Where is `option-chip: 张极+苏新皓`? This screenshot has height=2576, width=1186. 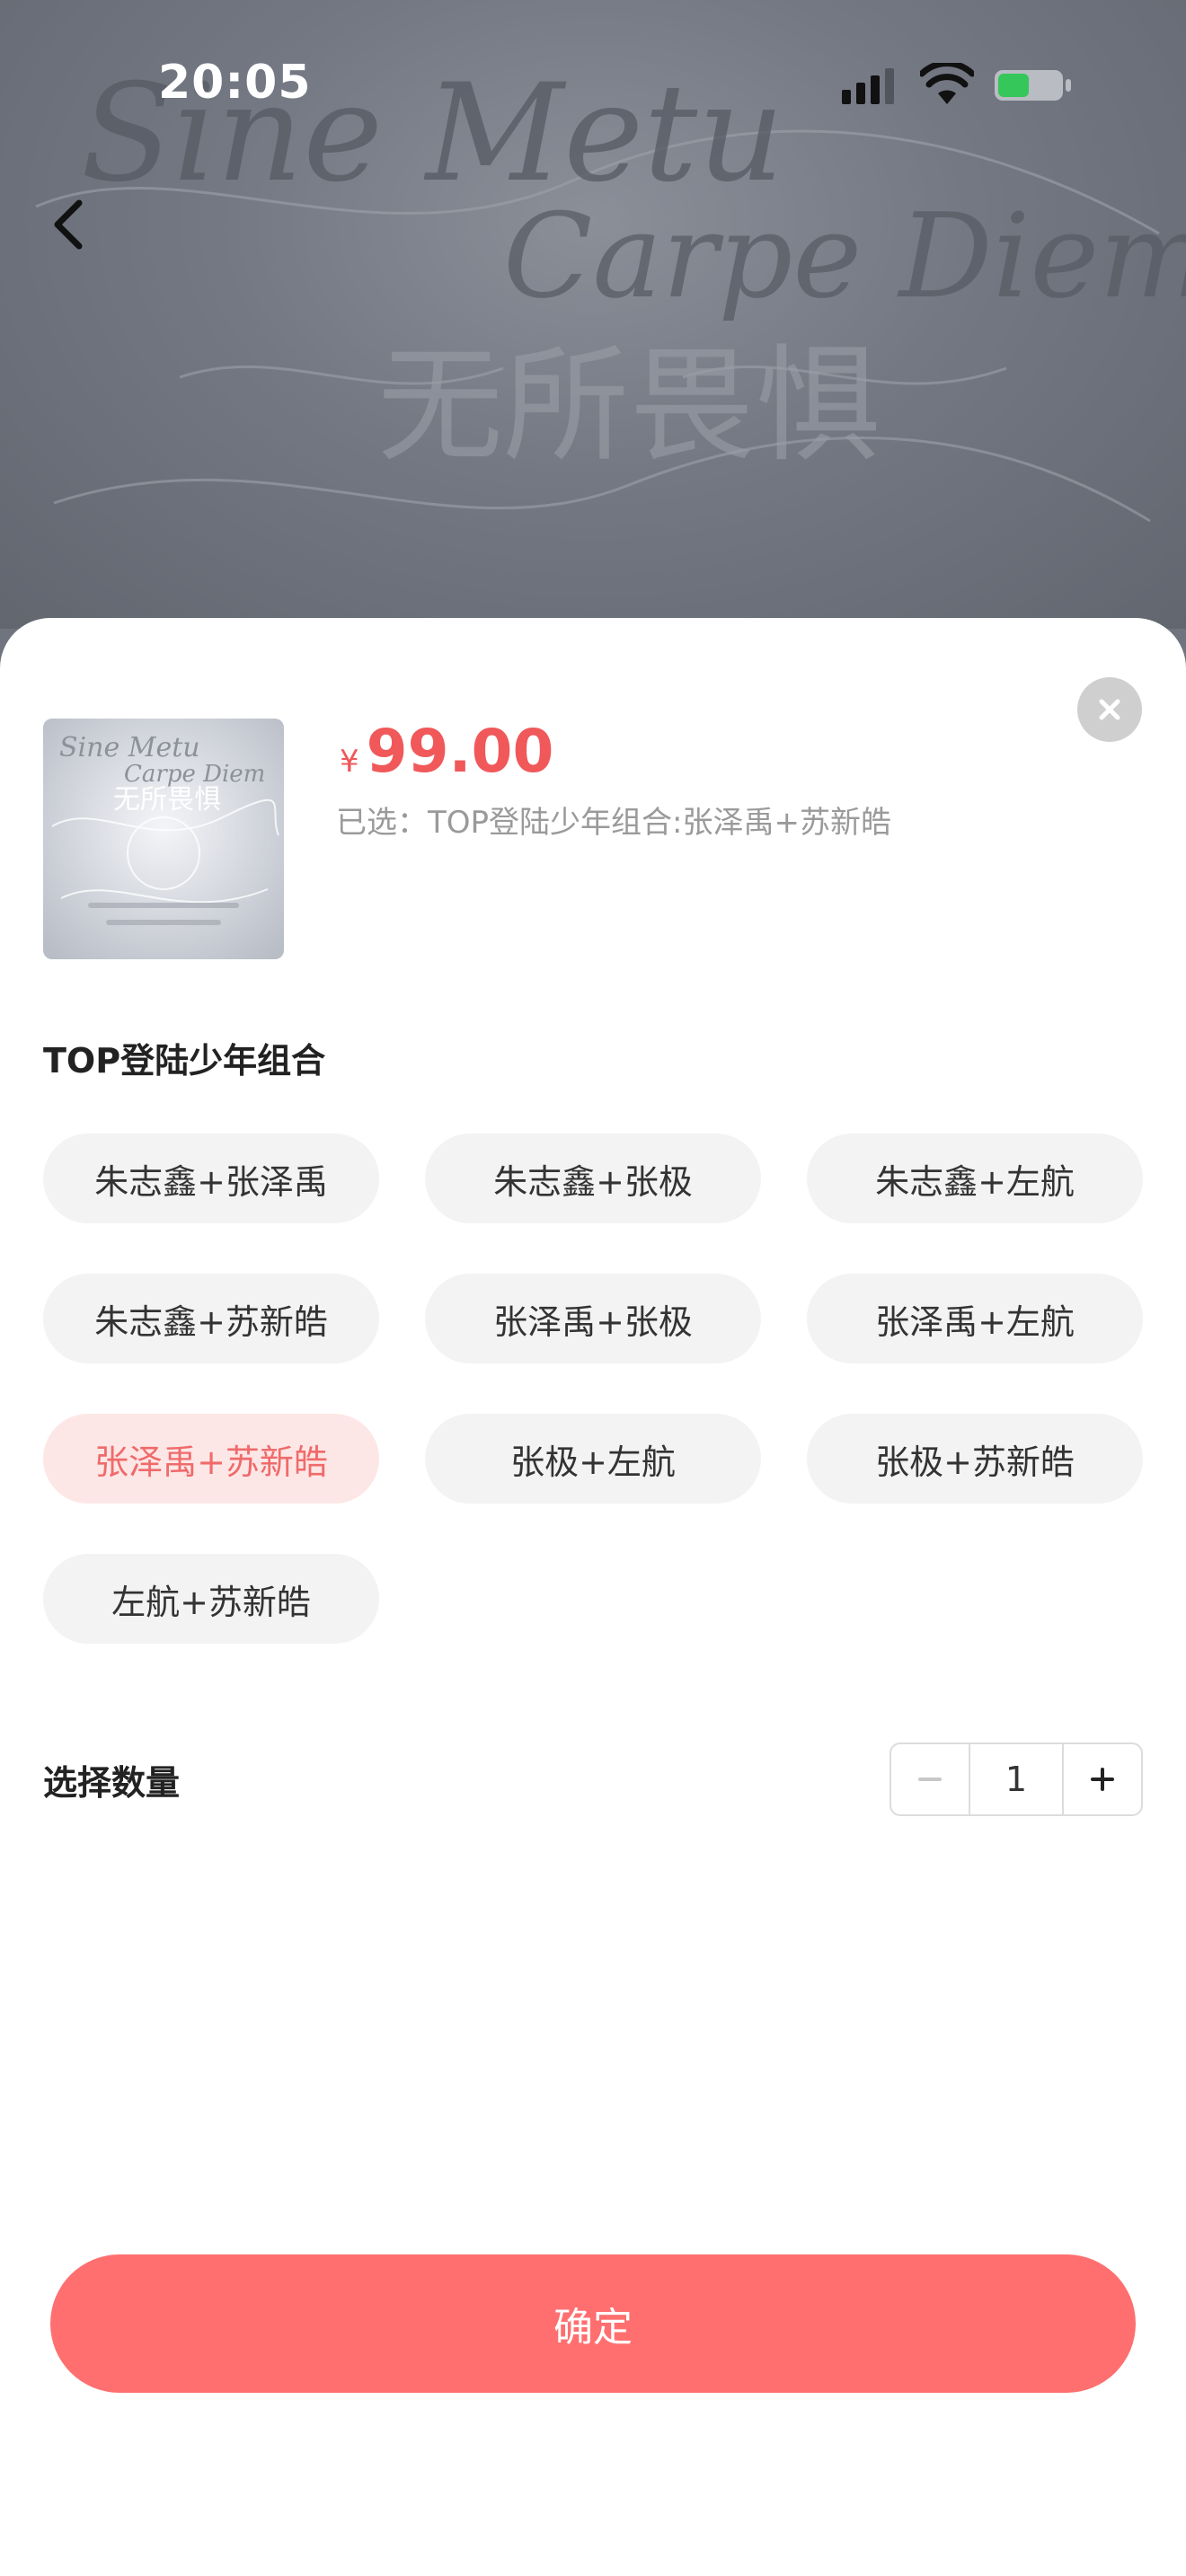
option-chip: 张极+苏新皓 is located at coordinates (975, 1459).